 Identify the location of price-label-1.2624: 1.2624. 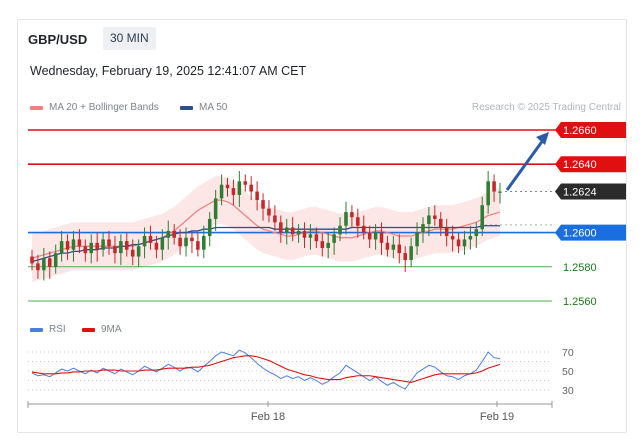
(580, 193).